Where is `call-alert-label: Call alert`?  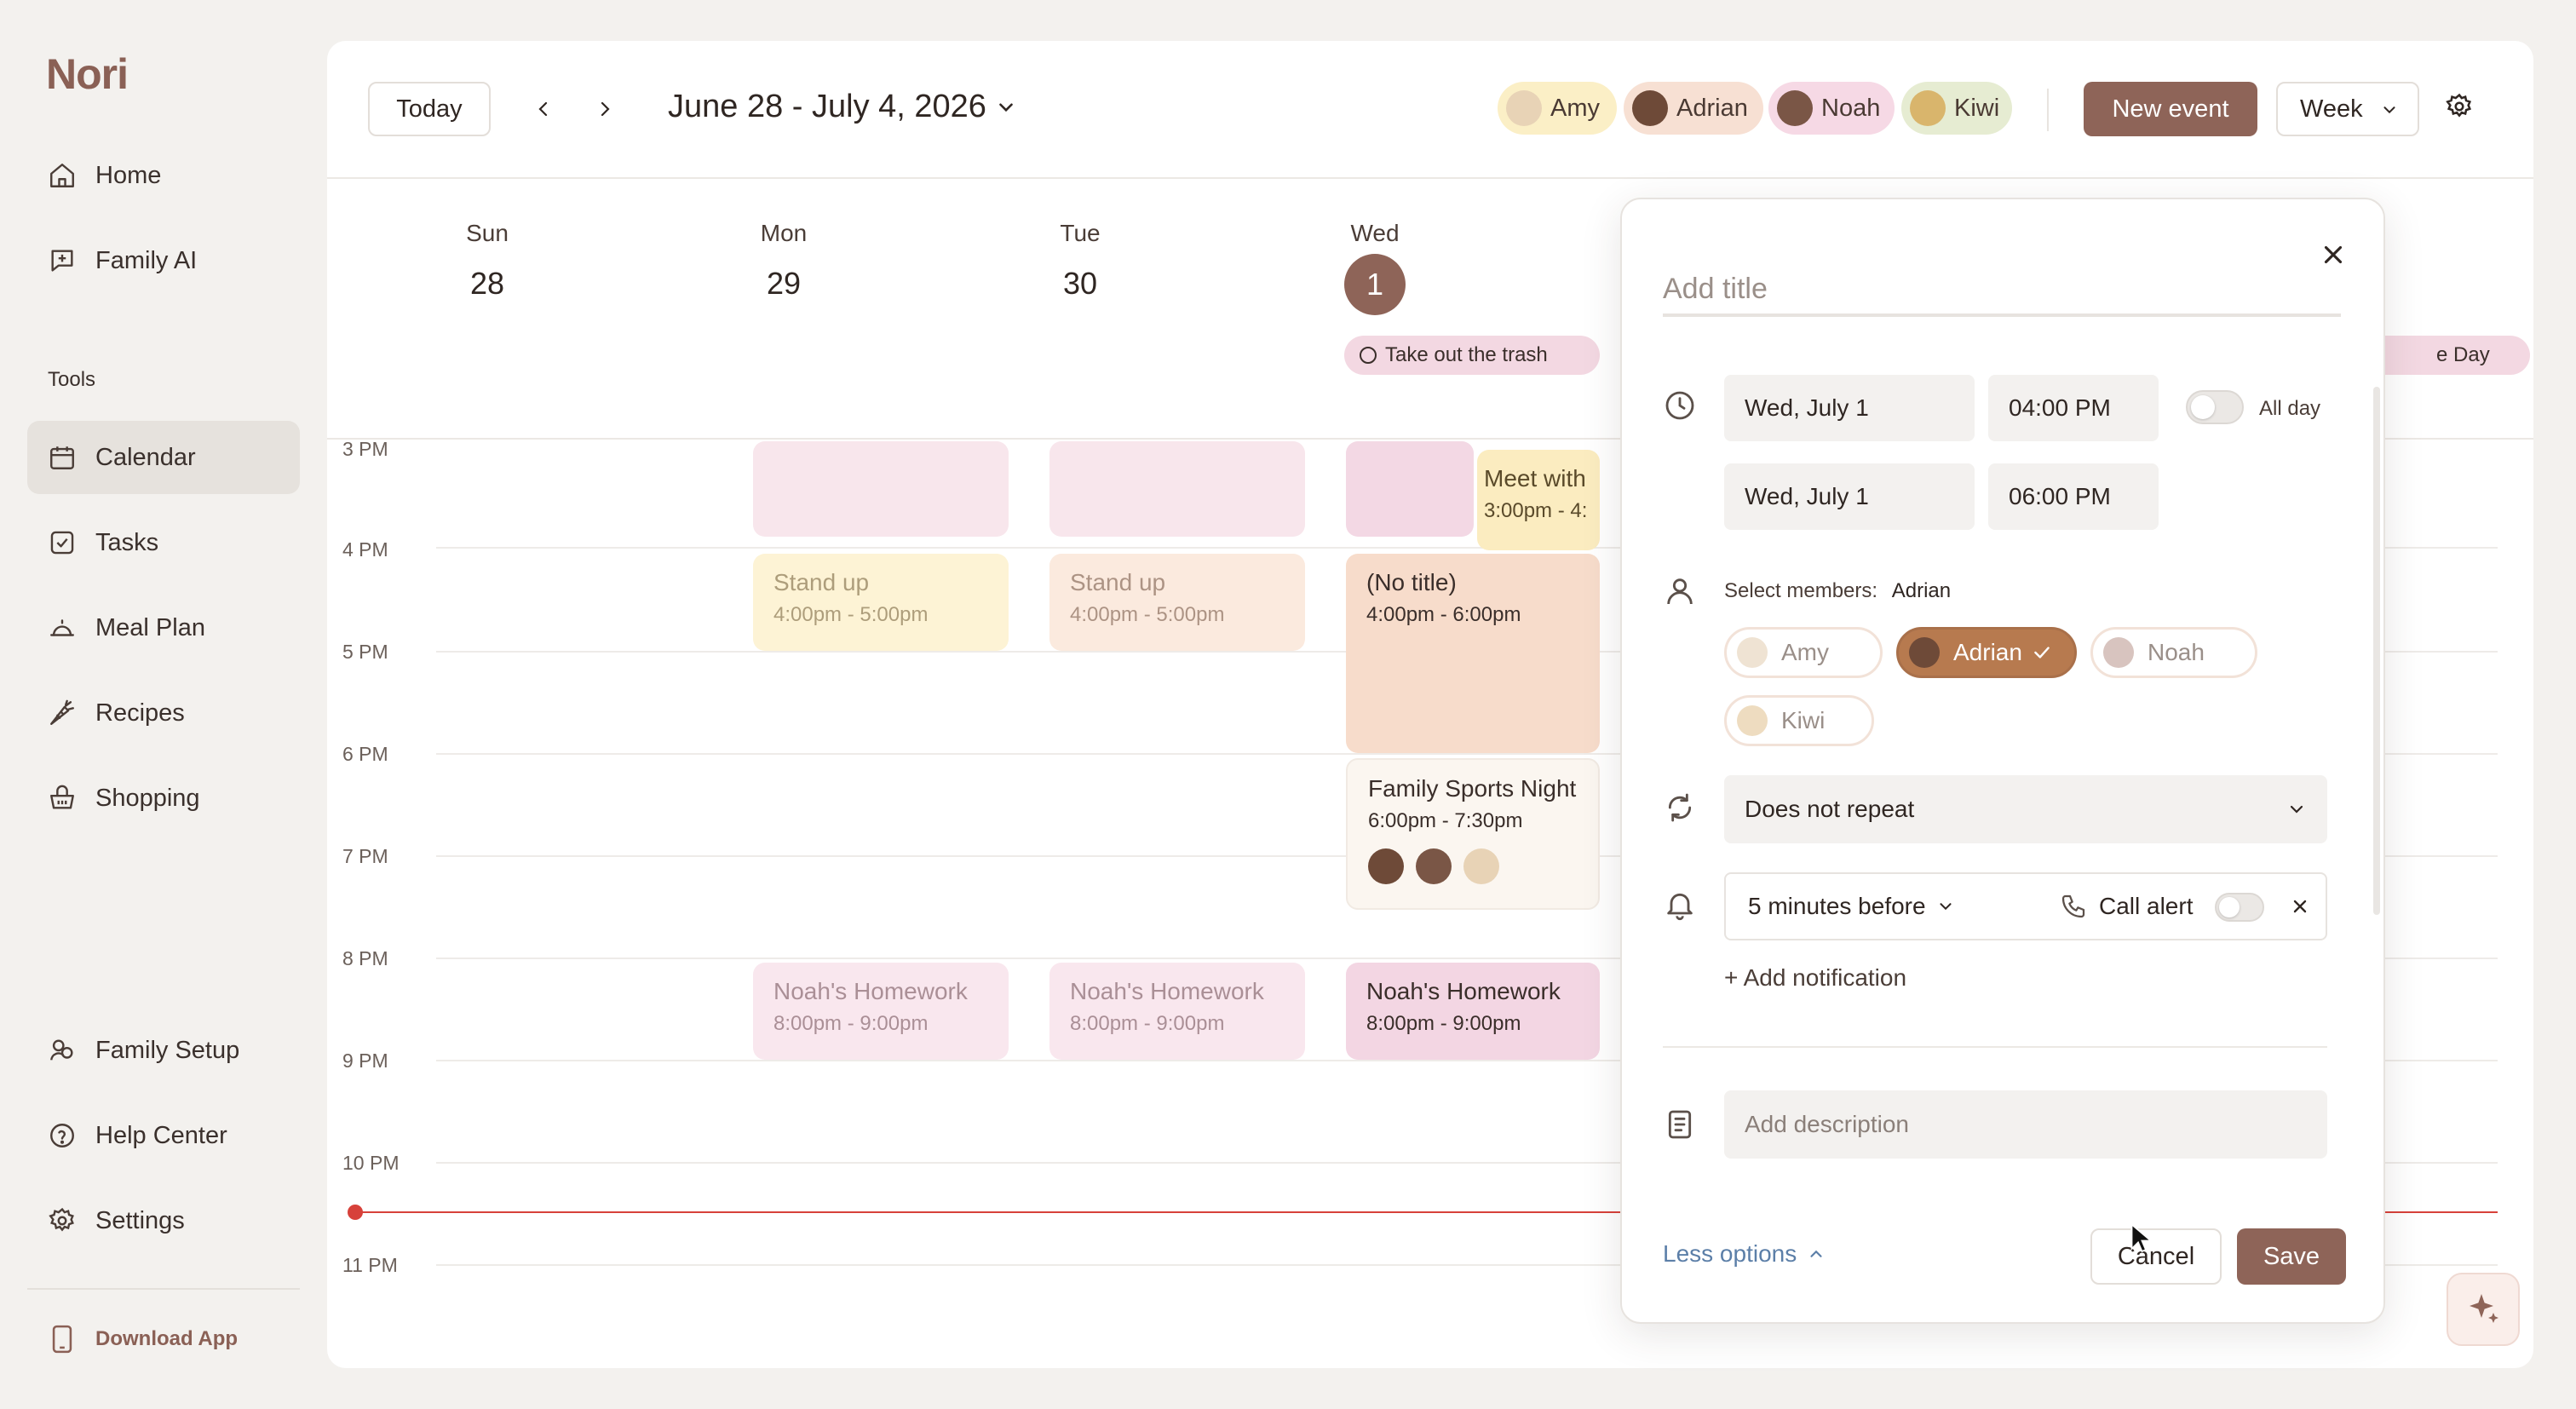
call-alert-label: Call alert is located at coordinates (2146, 906).